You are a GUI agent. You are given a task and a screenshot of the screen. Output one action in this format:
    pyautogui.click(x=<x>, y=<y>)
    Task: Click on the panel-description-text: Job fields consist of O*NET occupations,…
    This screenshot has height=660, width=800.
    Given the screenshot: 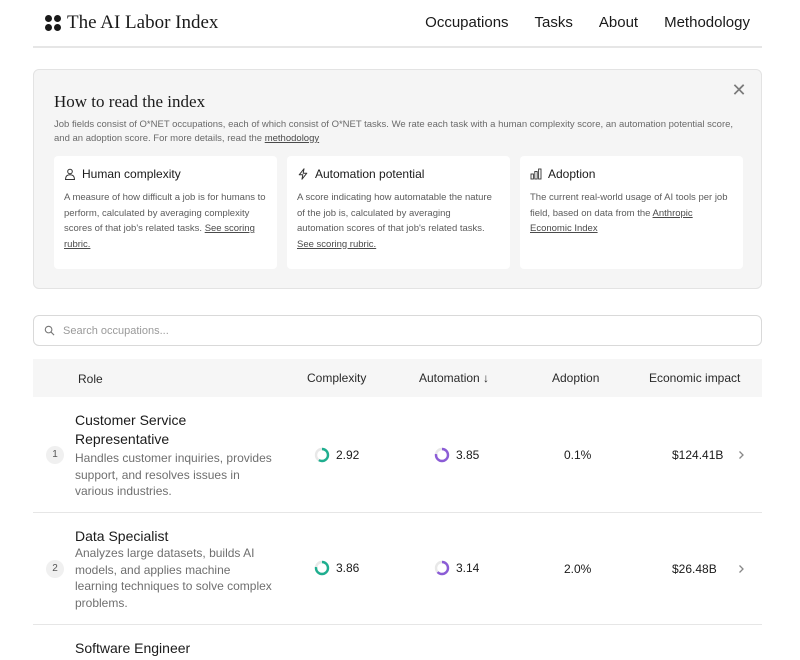 What is the action you would take?
    pyautogui.click(x=394, y=131)
    